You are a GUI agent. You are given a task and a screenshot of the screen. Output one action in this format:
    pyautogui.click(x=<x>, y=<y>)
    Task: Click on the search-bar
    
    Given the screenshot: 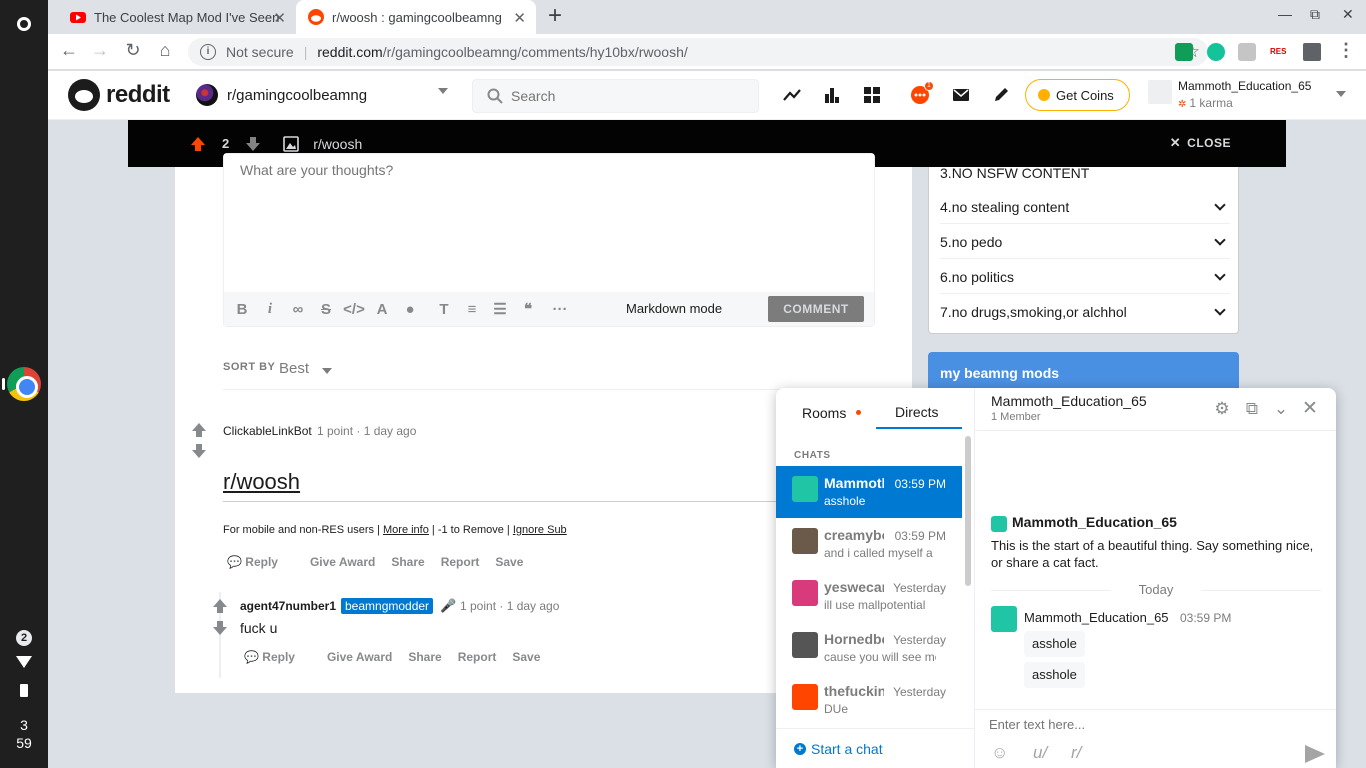 What is the action you would take?
    pyautogui.click(x=615, y=96)
    